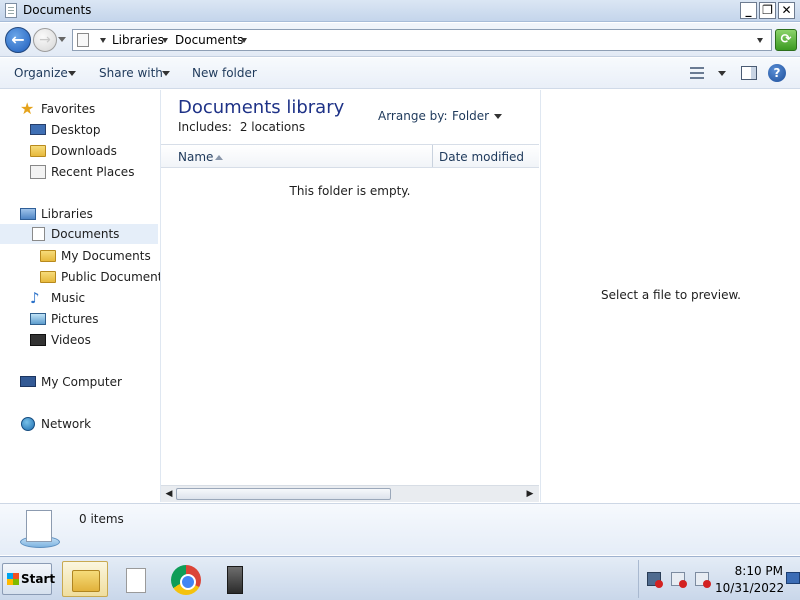  Describe the element at coordinates (205, 127) in the screenshot. I see `includes-label: Includes:` at that location.